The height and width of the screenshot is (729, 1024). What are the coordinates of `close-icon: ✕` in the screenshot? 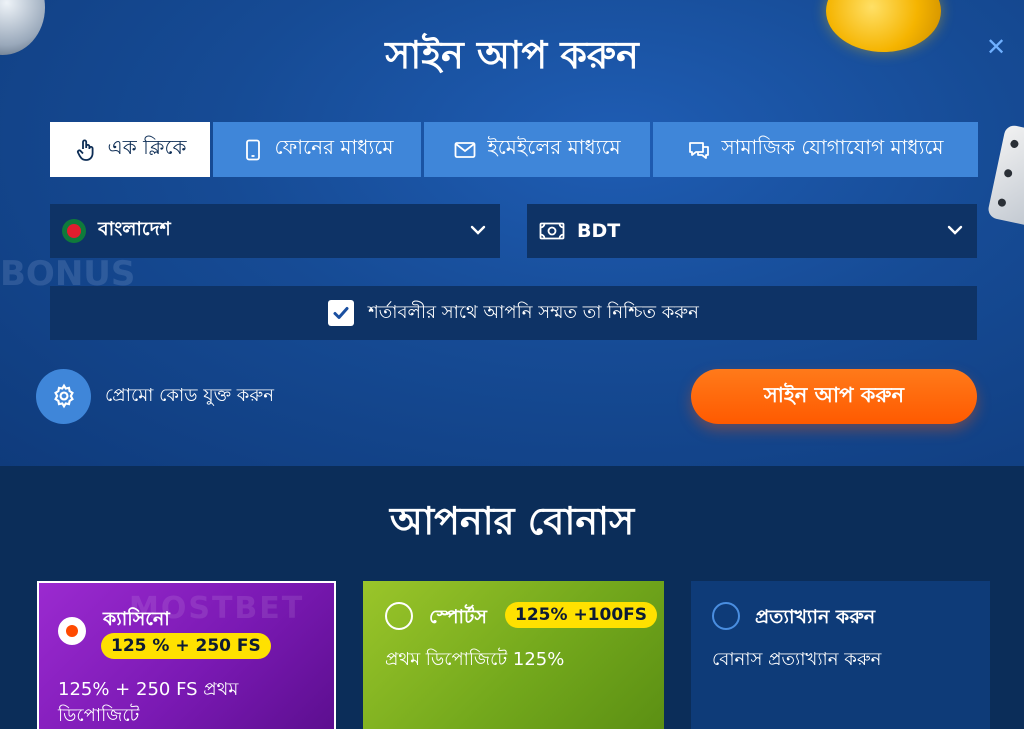 It's located at (996, 47).